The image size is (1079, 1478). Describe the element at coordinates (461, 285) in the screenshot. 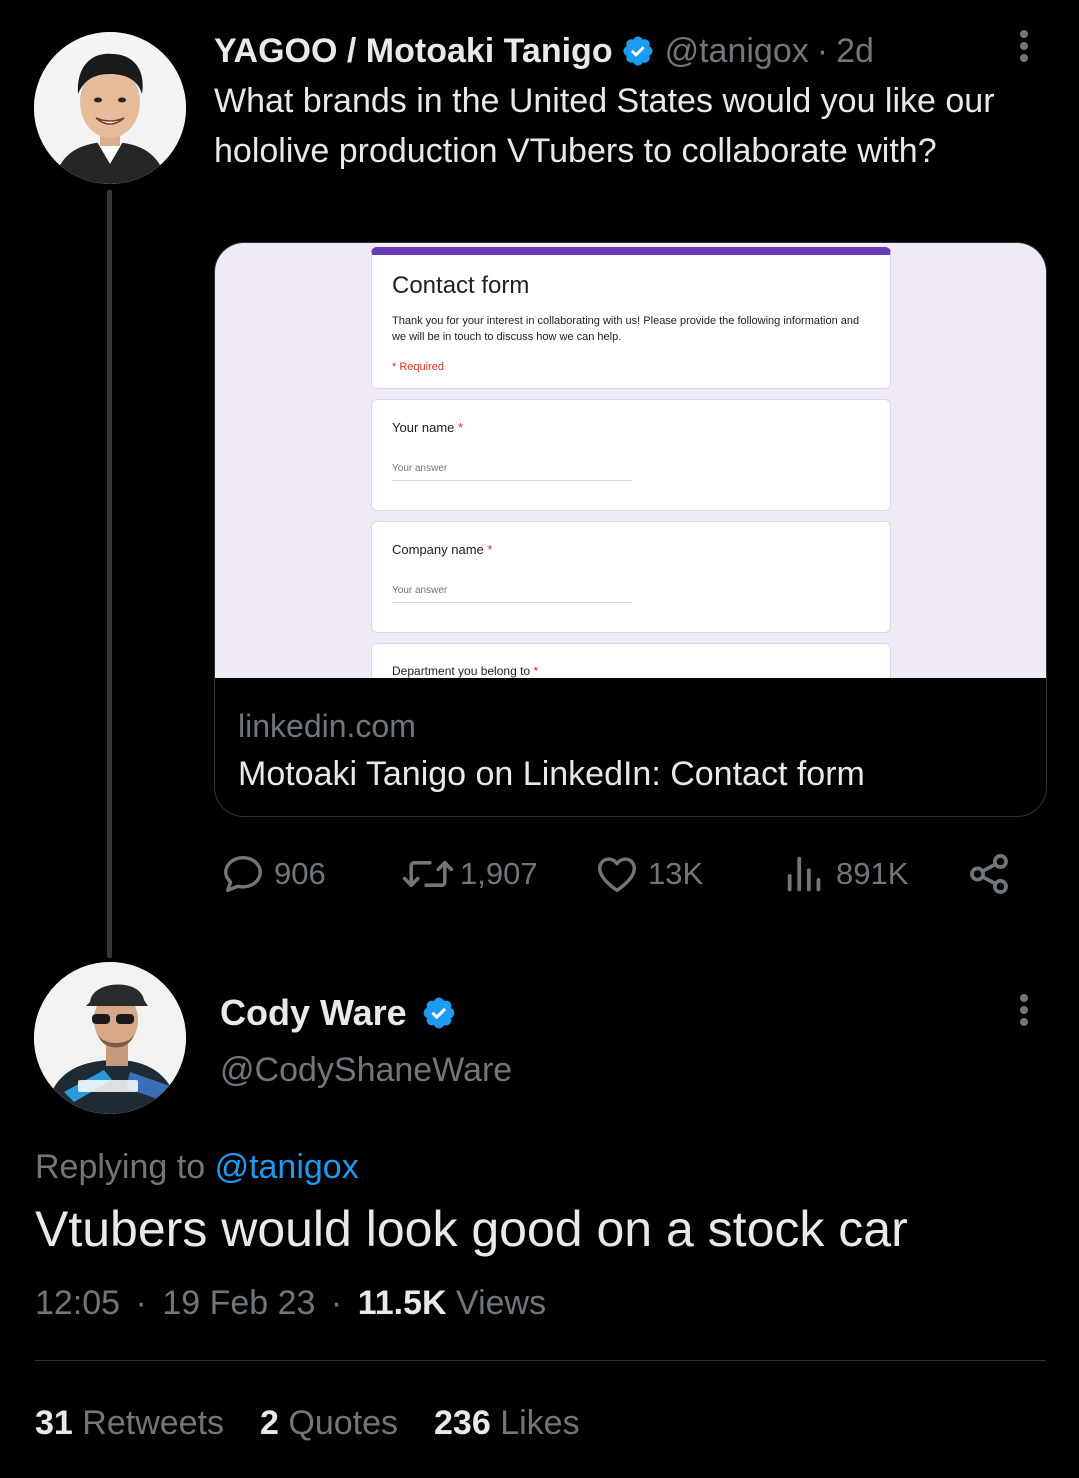

I see `form-title: Contact form` at that location.